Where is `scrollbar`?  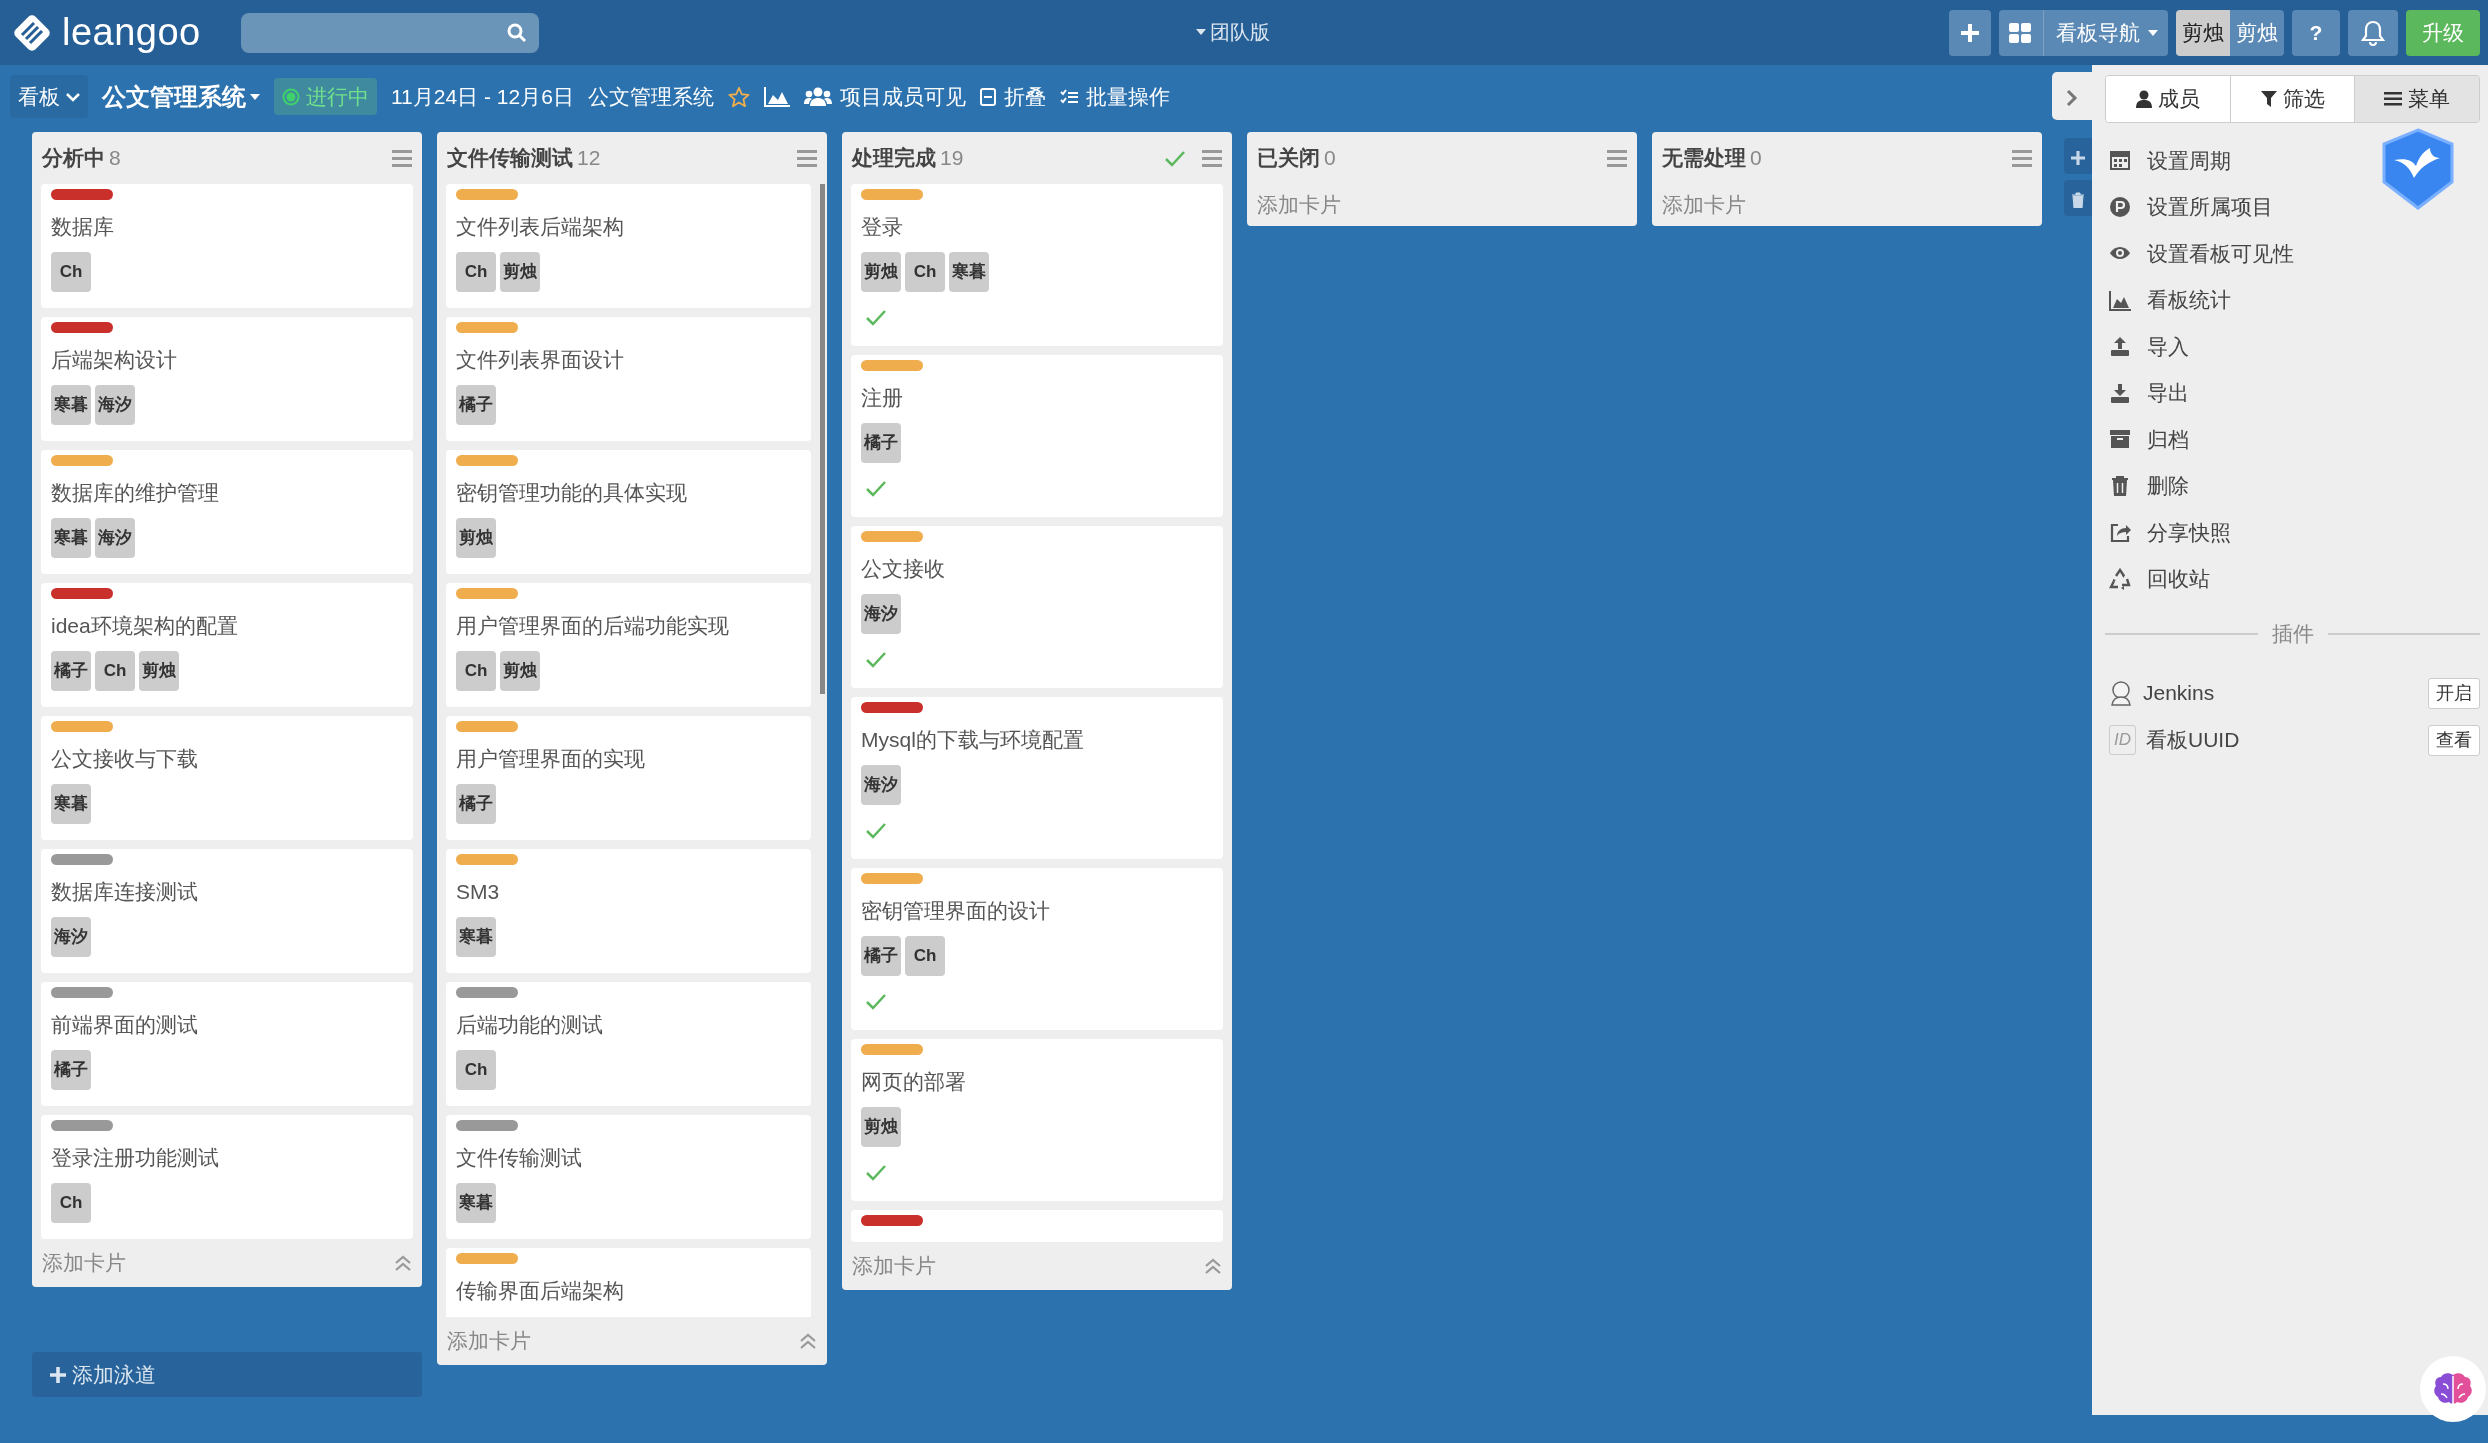 scrollbar is located at coordinates (822, 439).